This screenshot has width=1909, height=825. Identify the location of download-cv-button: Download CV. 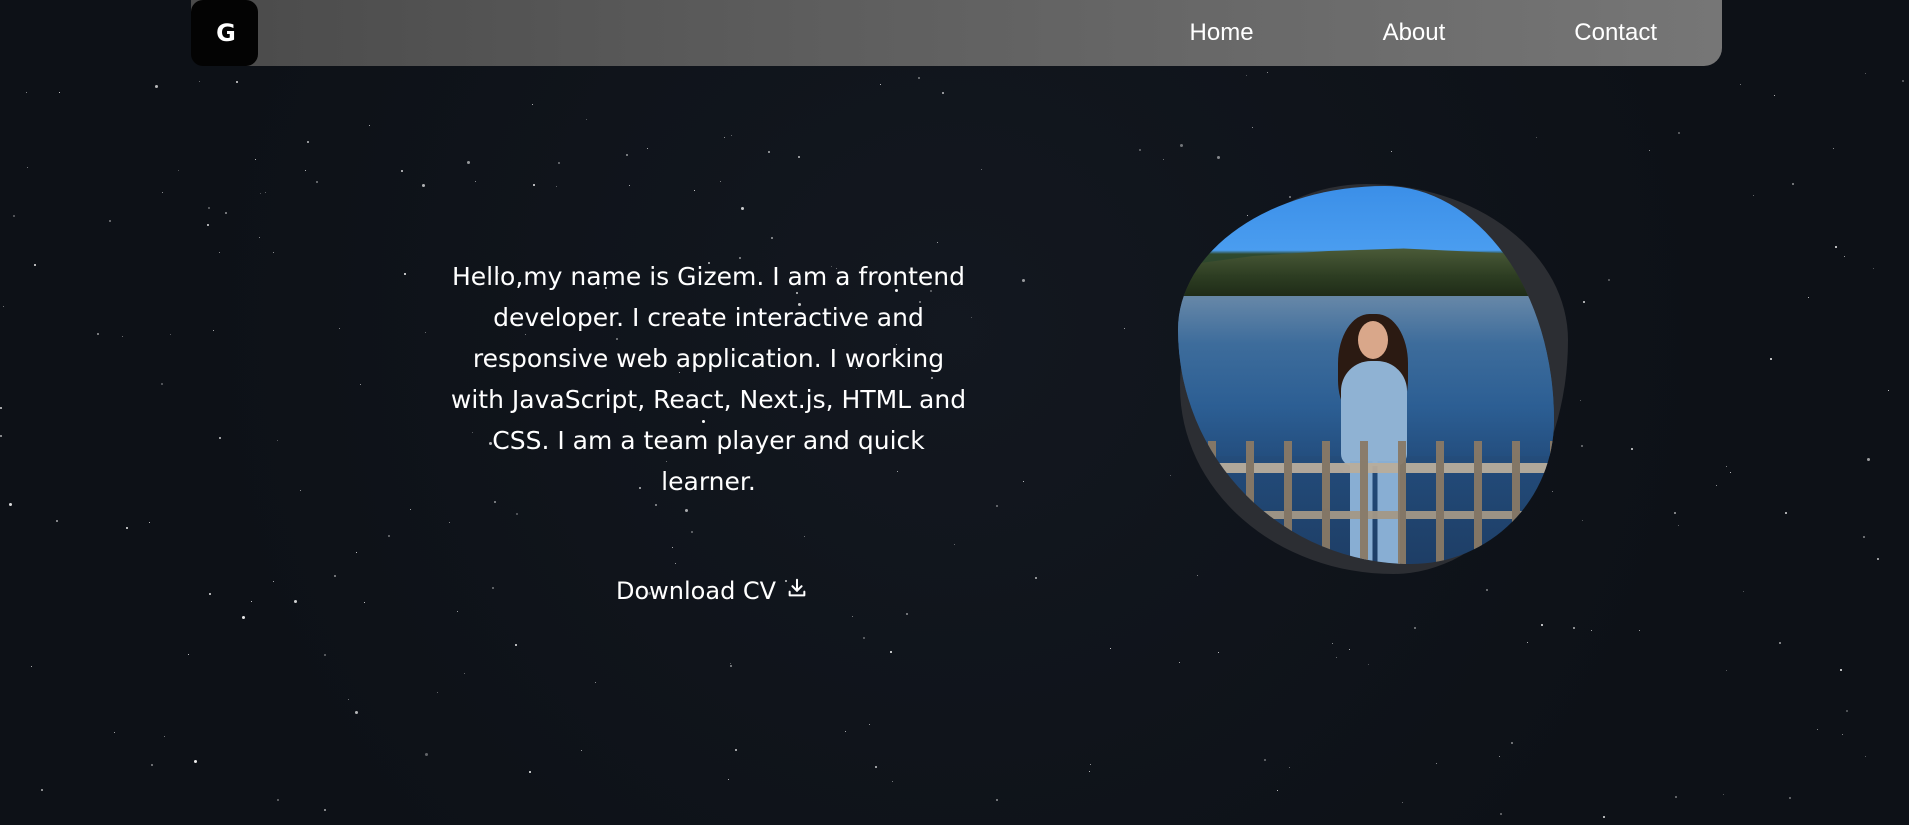
(712, 591).